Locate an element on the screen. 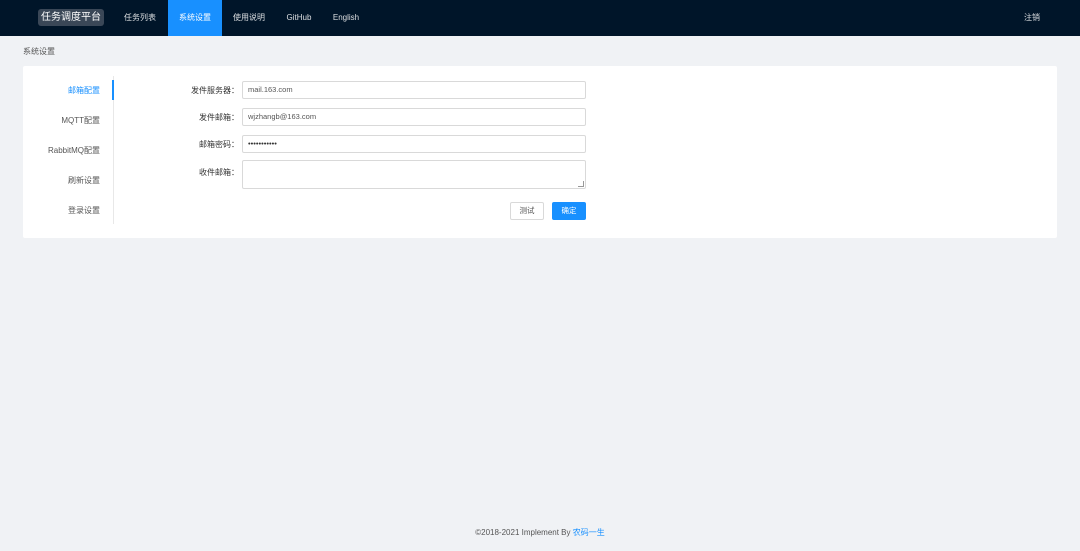  resize-handle-icon is located at coordinates (581, 184).